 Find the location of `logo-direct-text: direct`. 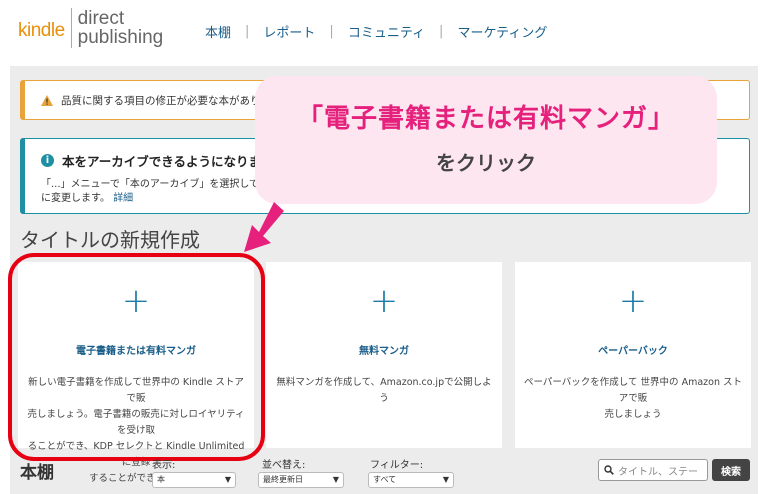

logo-direct-text: direct is located at coordinates (101, 18).